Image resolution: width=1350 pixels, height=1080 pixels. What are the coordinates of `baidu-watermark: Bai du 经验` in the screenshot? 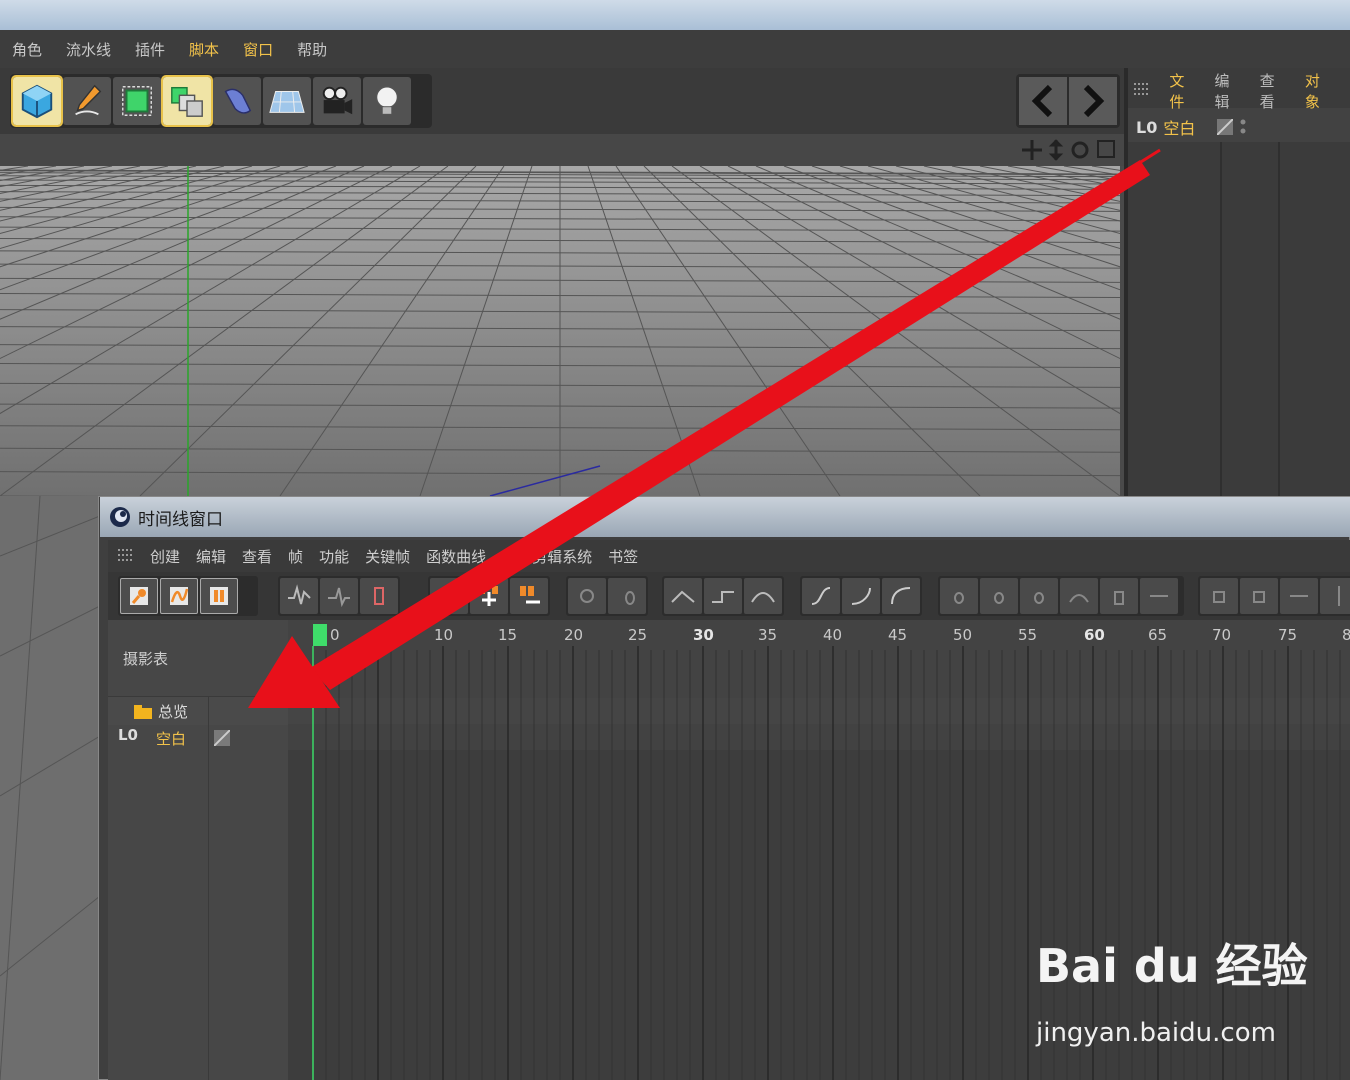 It's located at (1172, 963).